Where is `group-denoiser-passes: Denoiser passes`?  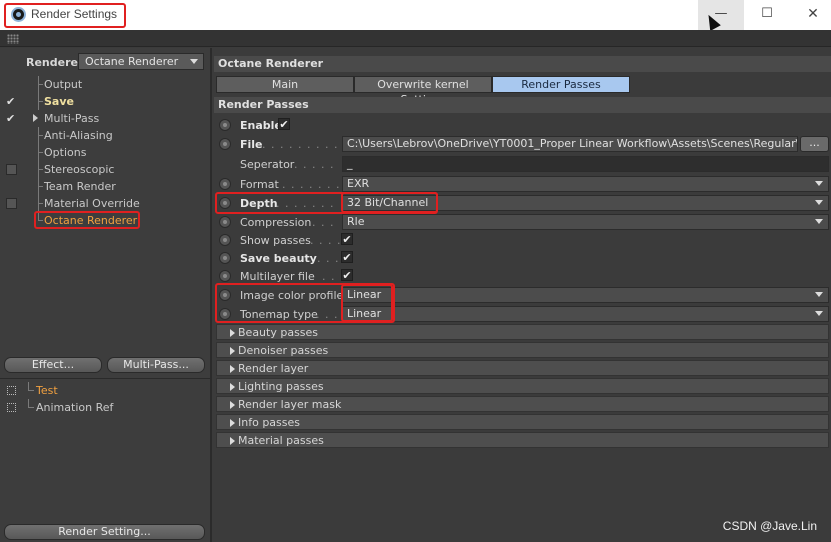 group-denoiser-passes: Denoiser passes is located at coordinates (522, 350).